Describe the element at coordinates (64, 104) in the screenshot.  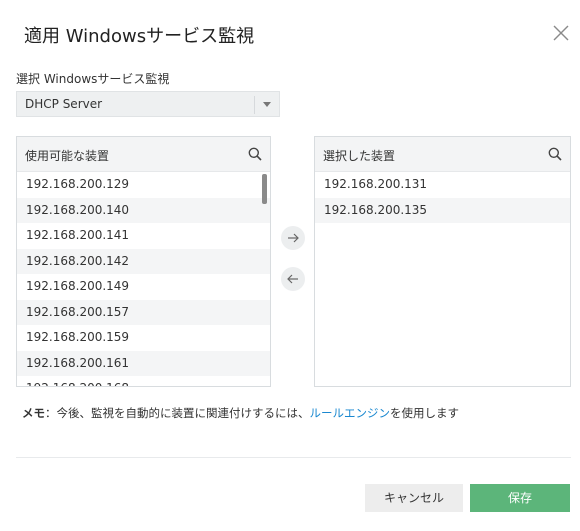
I see `service-select-value: DHCP Server` at that location.